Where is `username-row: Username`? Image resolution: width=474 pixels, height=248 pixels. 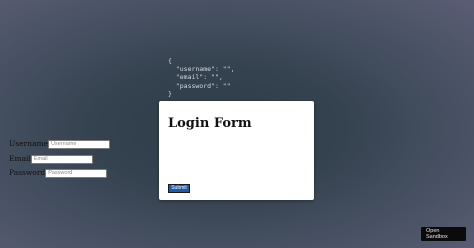
username-row: Username is located at coordinates (60, 144).